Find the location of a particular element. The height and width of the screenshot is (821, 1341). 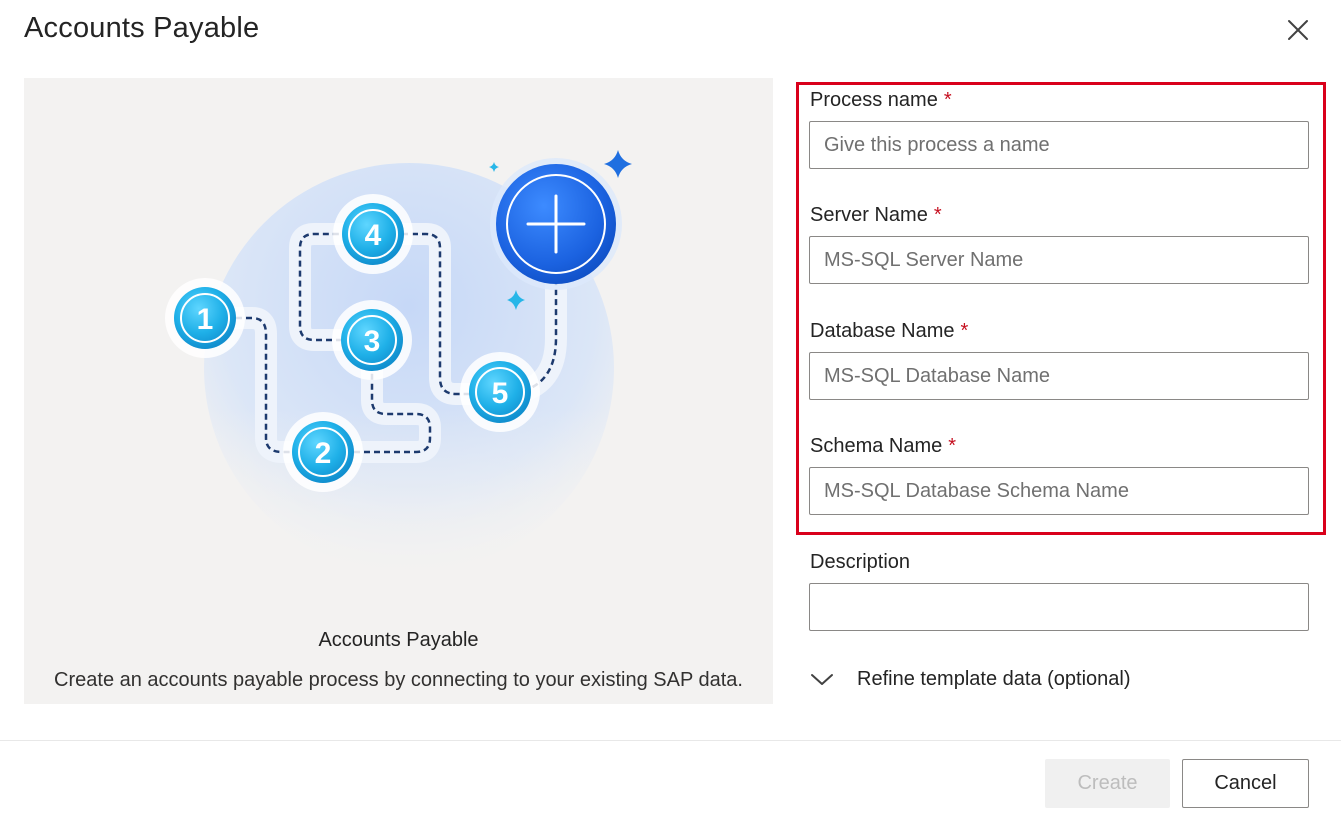

step-3-node: 3 is located at coordinates (372, 340).